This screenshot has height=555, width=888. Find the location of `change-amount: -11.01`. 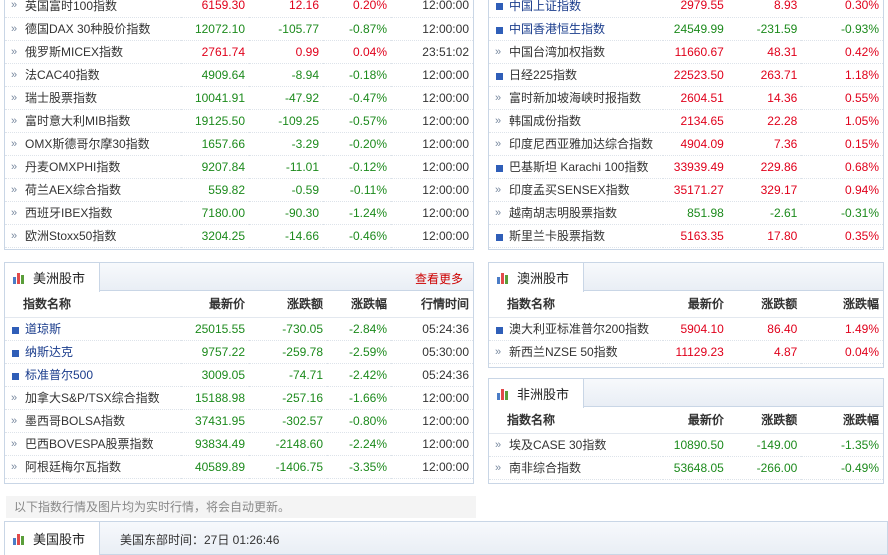

change-amount: -11.01 is located at coordinates (286, 167).